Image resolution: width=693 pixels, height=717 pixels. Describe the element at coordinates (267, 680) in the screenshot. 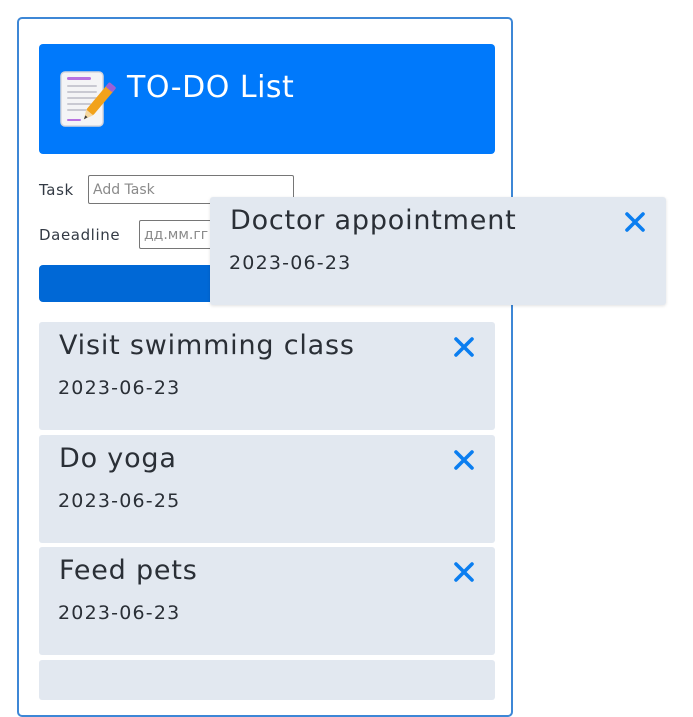

I see `task-card-partial` at that location.